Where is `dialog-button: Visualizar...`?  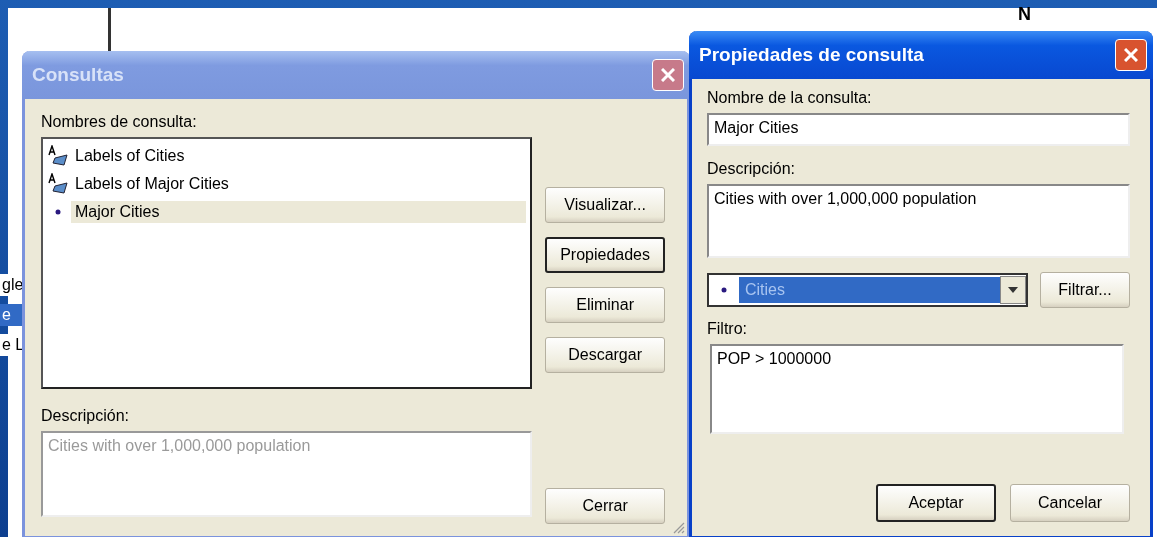
dialog-button: Visualizar... is located at coordinates (605, 205).